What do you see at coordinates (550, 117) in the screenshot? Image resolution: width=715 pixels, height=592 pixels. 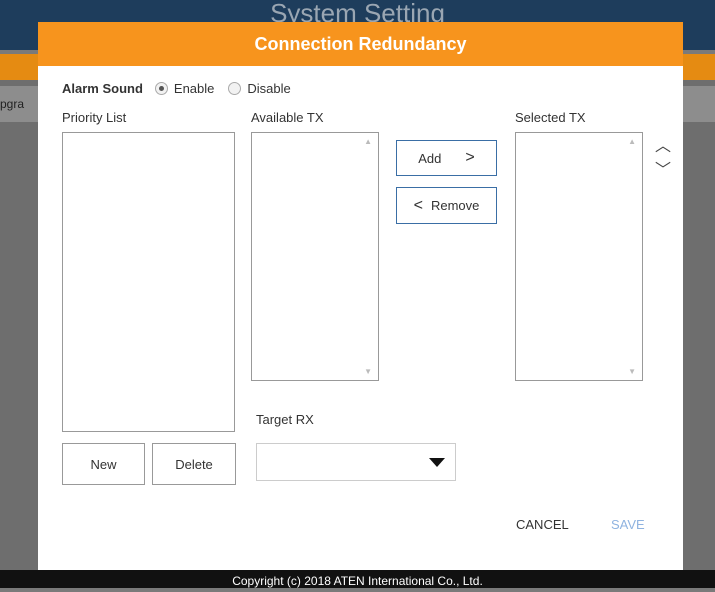 I see `selected-tx-label: Selected TX` at bounding box center [550, 117].